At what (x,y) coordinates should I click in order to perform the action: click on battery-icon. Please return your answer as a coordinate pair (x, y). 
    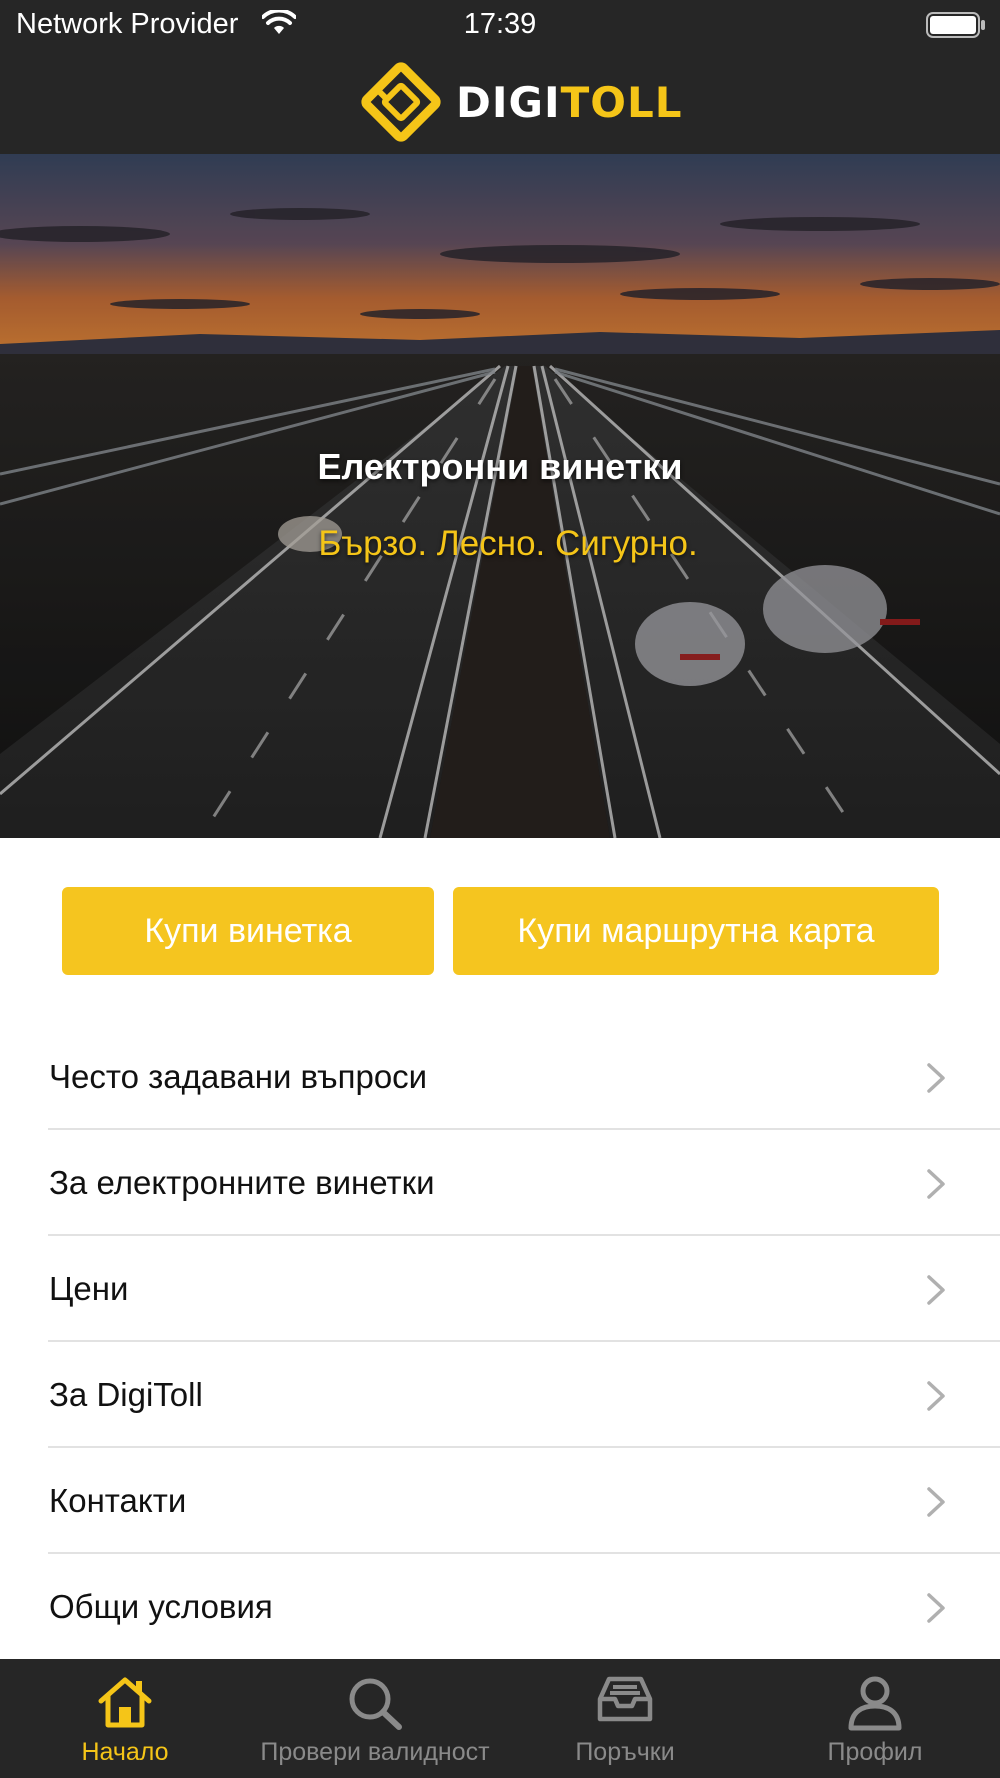
    Looking at the image, I should click on (956, 27).